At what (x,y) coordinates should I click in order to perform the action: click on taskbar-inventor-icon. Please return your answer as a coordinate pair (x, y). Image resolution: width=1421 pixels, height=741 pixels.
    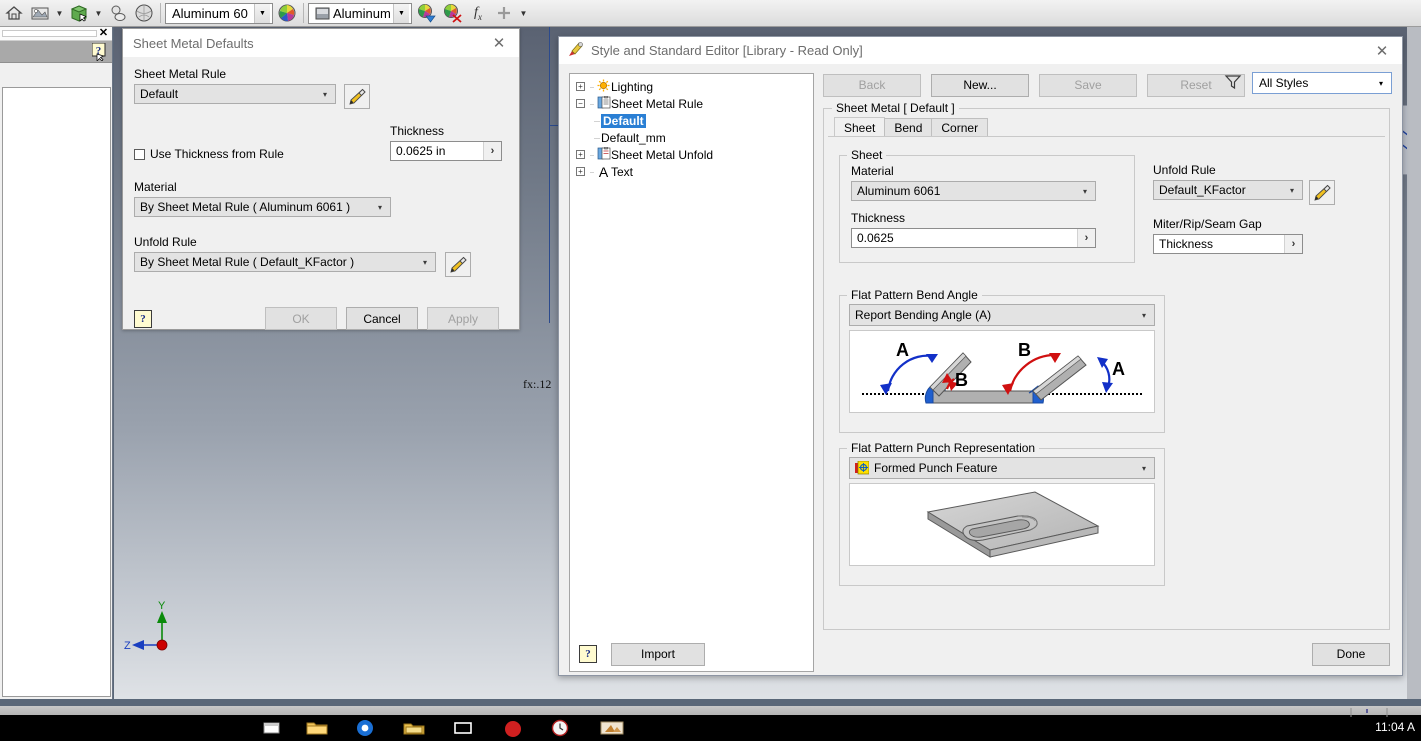
    Looking at the image, I should click on (612, 728).